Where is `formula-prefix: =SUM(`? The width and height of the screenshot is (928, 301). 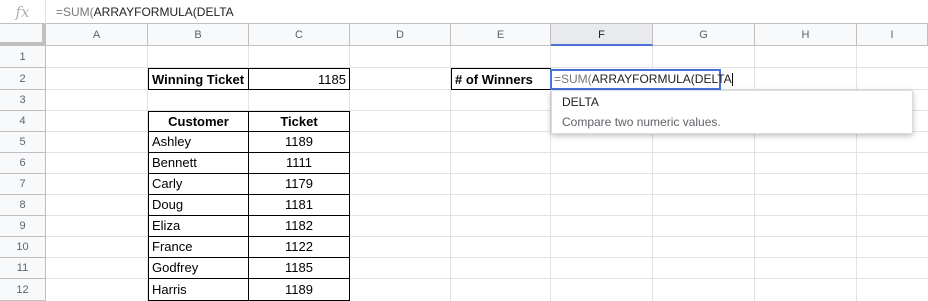
formula-prefix: =SUM( is located at coordinates (75, 12).